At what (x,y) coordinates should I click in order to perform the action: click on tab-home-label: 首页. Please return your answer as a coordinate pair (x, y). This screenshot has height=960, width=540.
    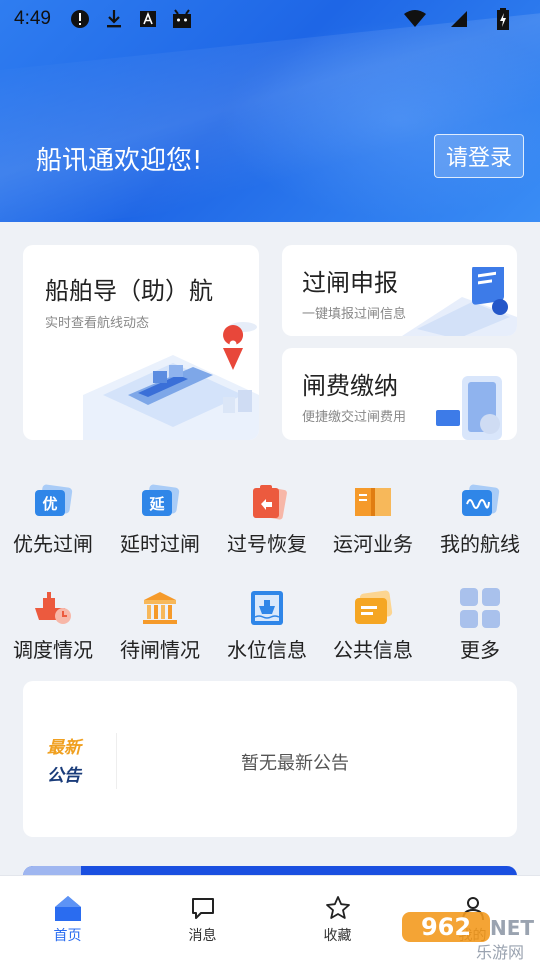
    Looking at the image, I should click on (67, 936).